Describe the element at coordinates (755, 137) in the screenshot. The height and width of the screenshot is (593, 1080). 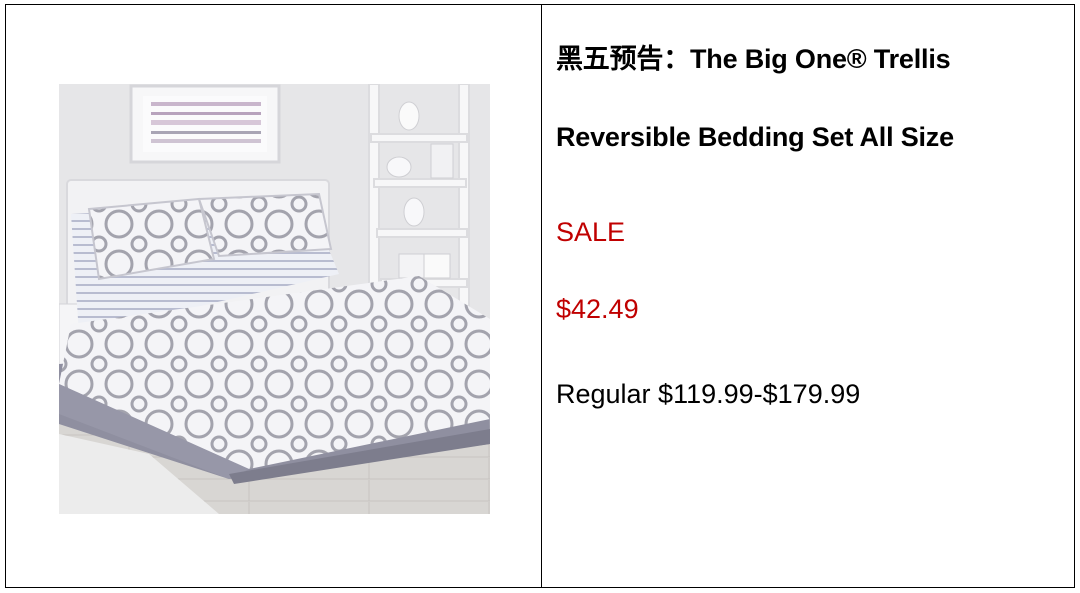
I see `product-title-line-2: Reversible Bedding Set All Size` at that location.